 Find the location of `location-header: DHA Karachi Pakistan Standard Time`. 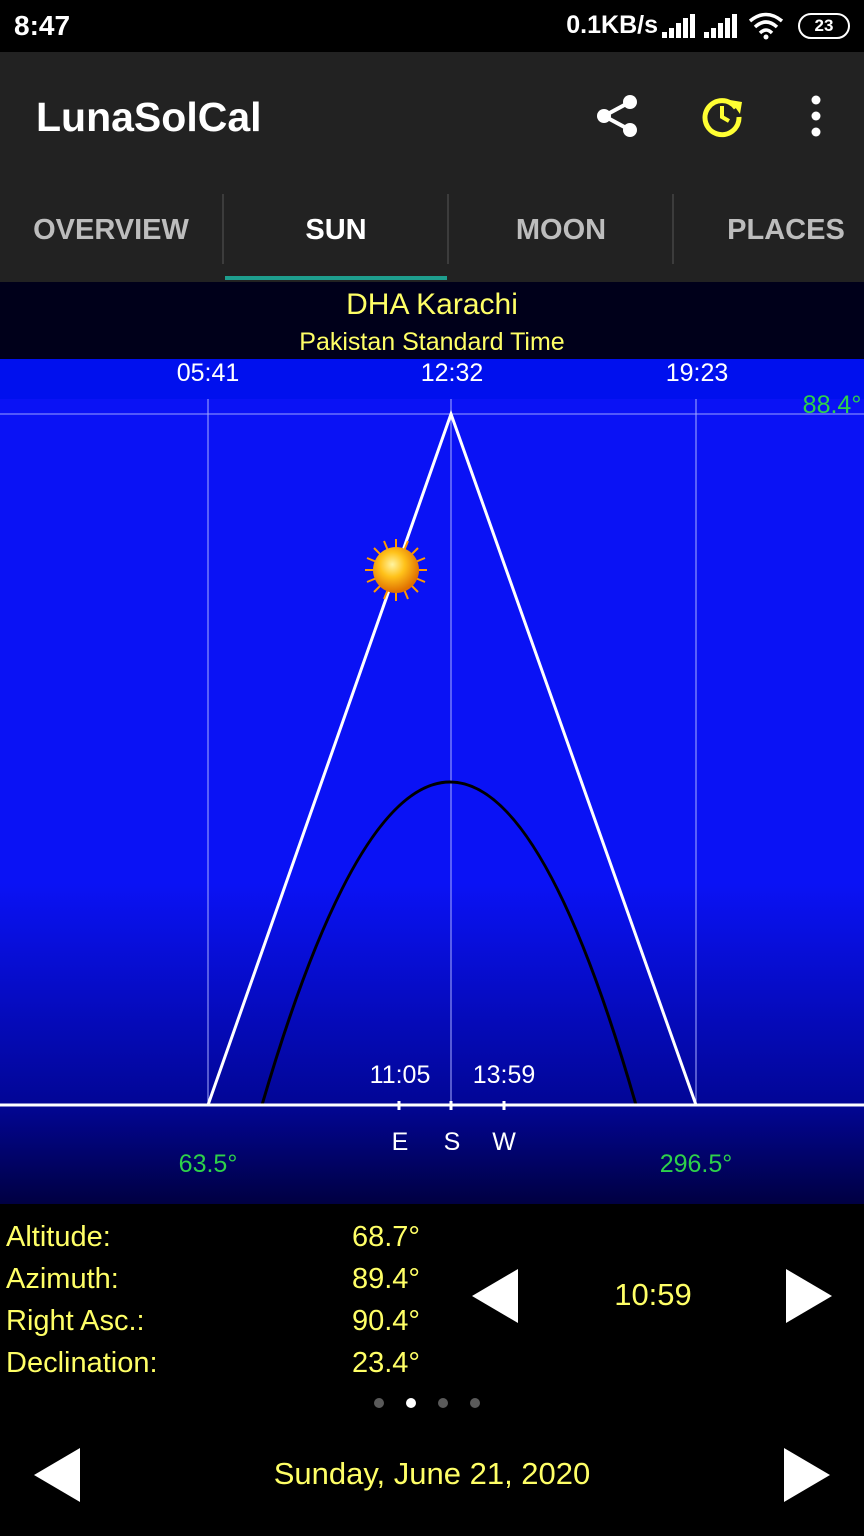

location-header: DHA Karachi Pakistan Standard Time is located at coordinates (432, 321).